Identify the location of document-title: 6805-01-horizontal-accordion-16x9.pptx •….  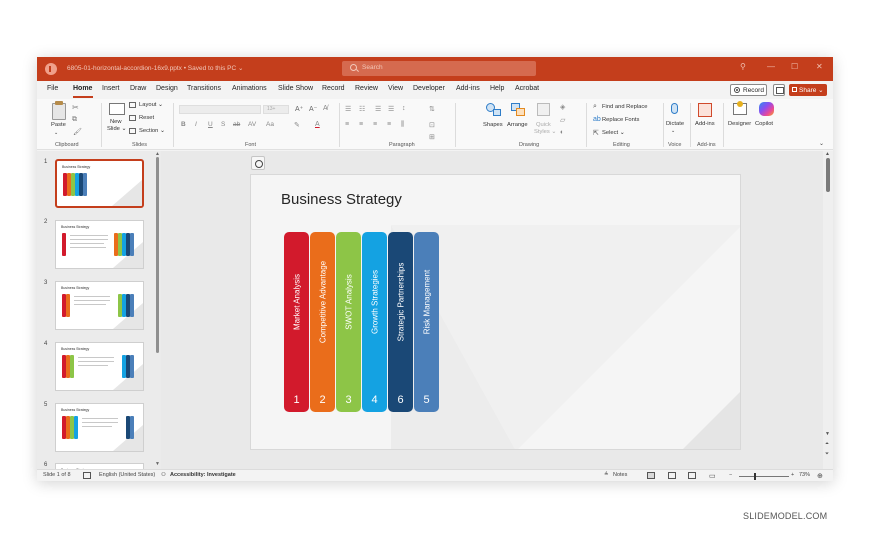
(155, 68).